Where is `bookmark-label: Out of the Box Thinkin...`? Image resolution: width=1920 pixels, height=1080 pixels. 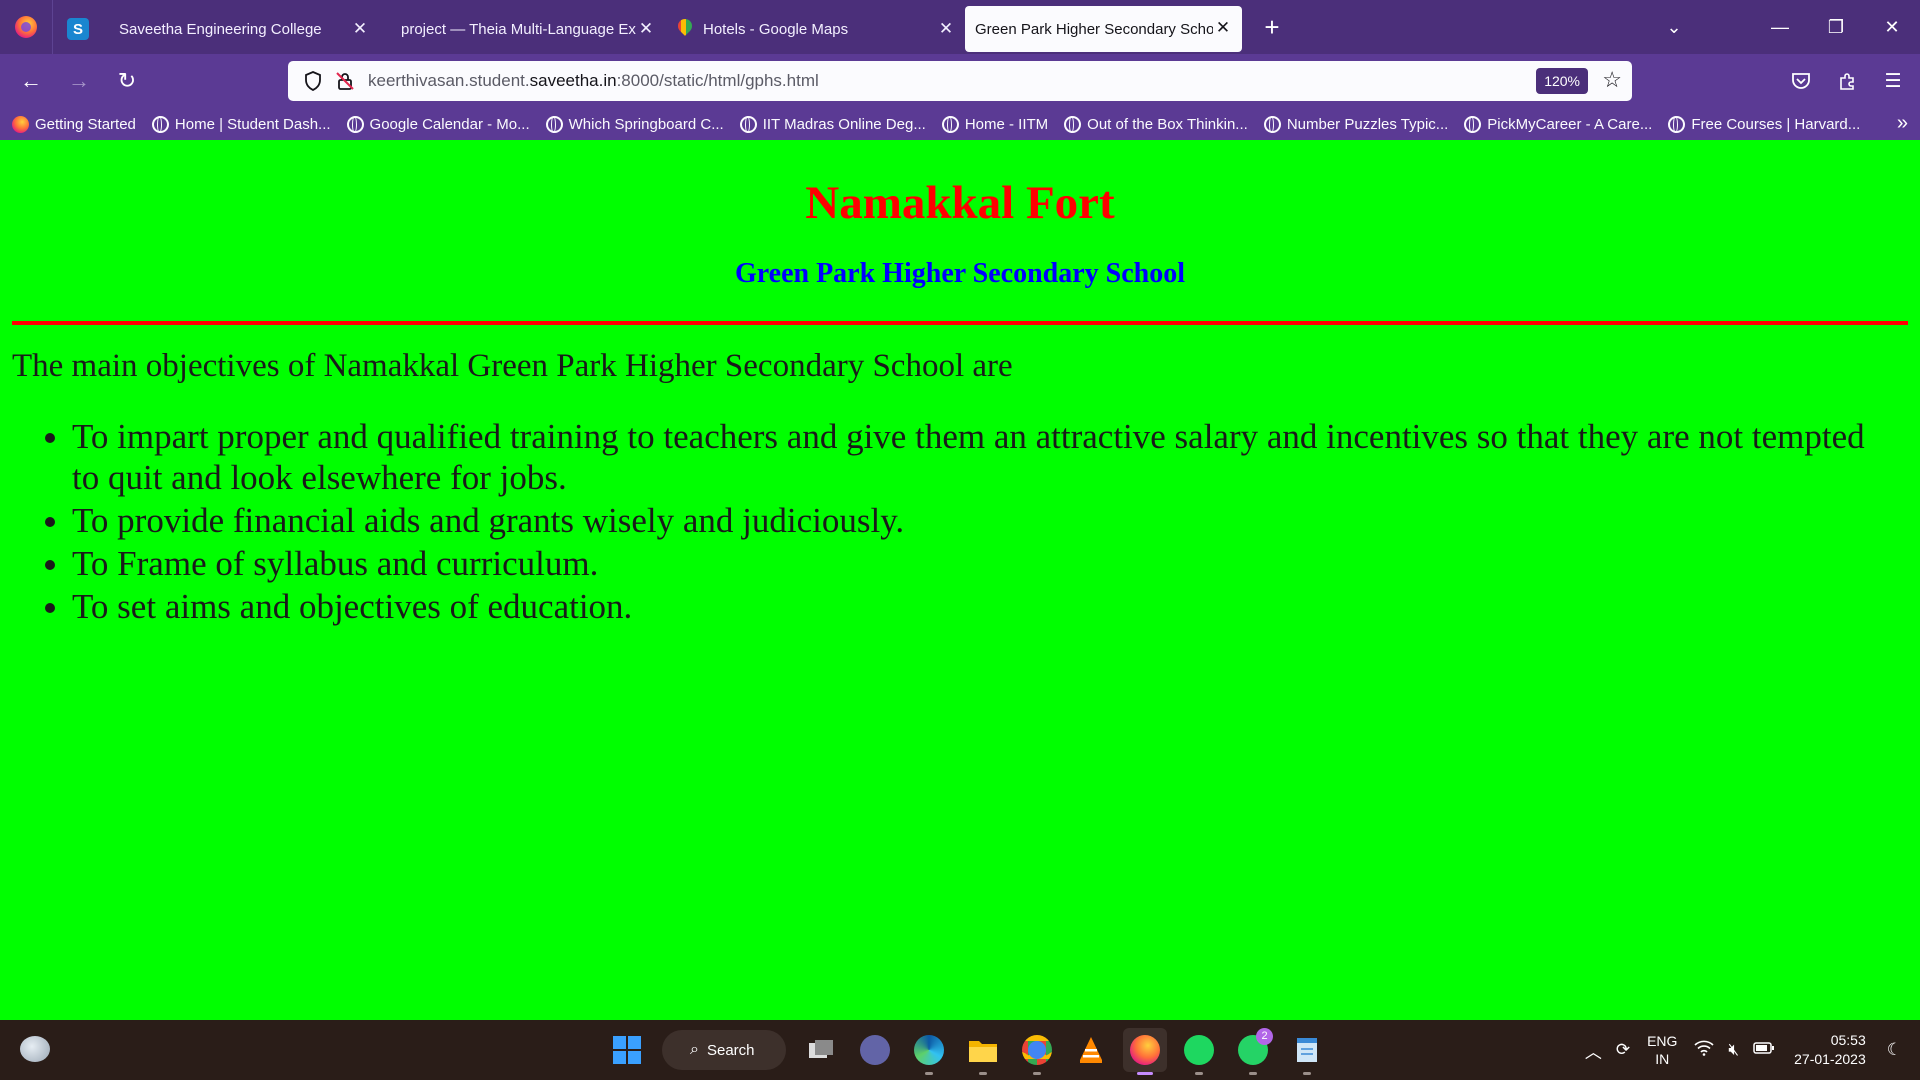
bookmark-label: Out of the Box Thinkin... is located at coordinates (1167, 124).